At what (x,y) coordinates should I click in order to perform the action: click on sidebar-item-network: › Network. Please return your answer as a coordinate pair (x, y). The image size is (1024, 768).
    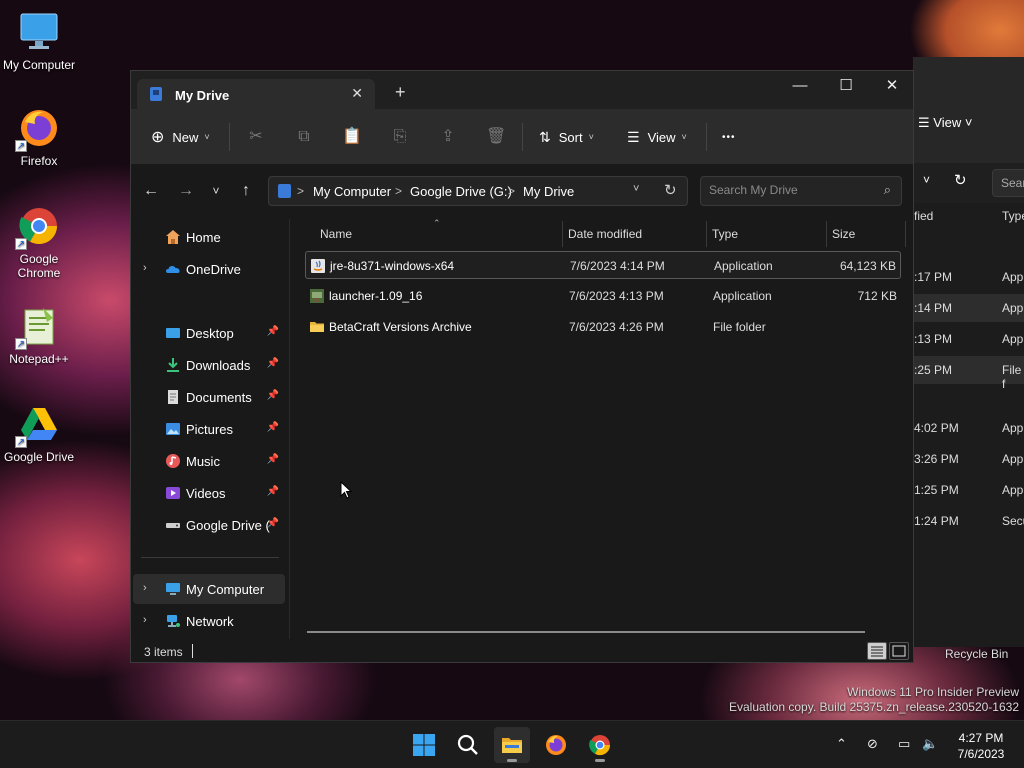
    Looking at the image, I should click on (209, 621).